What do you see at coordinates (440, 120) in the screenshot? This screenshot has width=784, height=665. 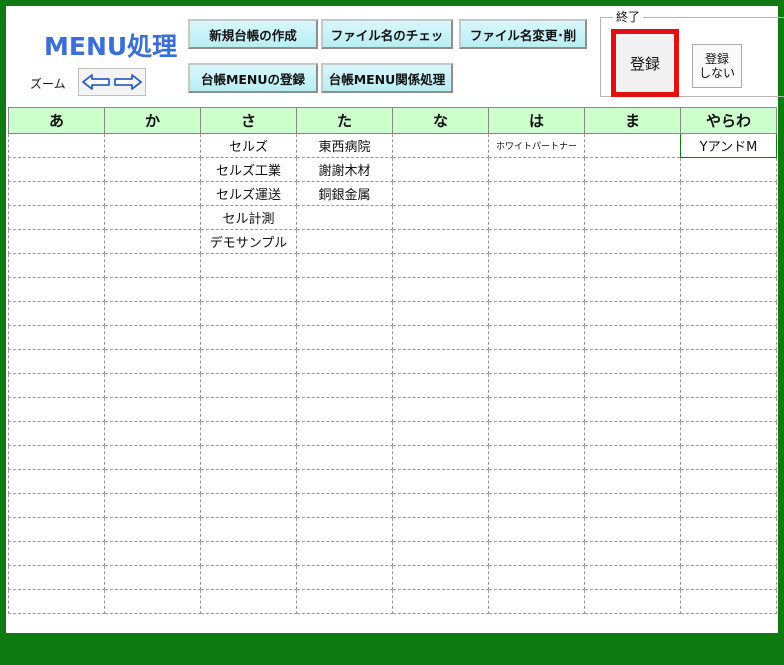 I see `column-header-na: な` at bounding box center [440, 120].